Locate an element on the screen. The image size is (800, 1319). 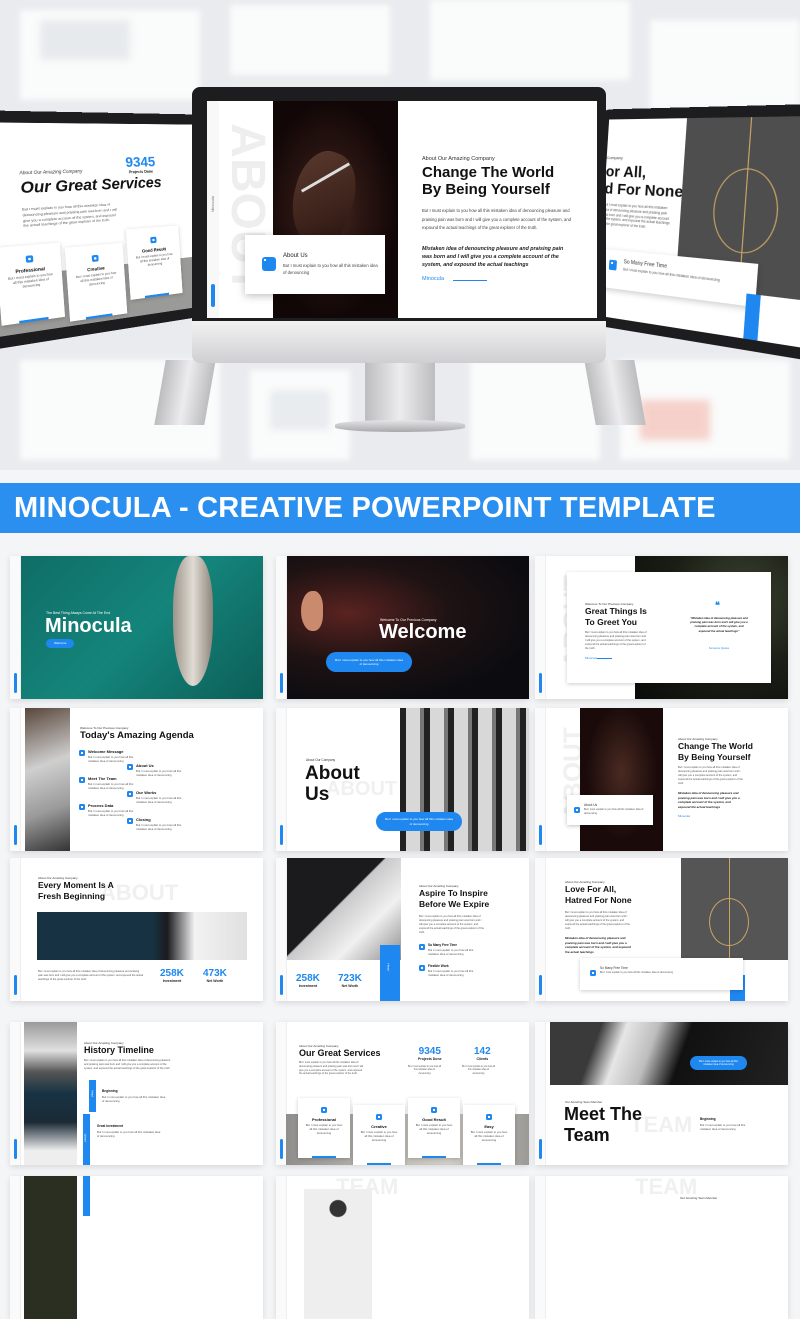
horse-image is located at coordinates (621, 779).